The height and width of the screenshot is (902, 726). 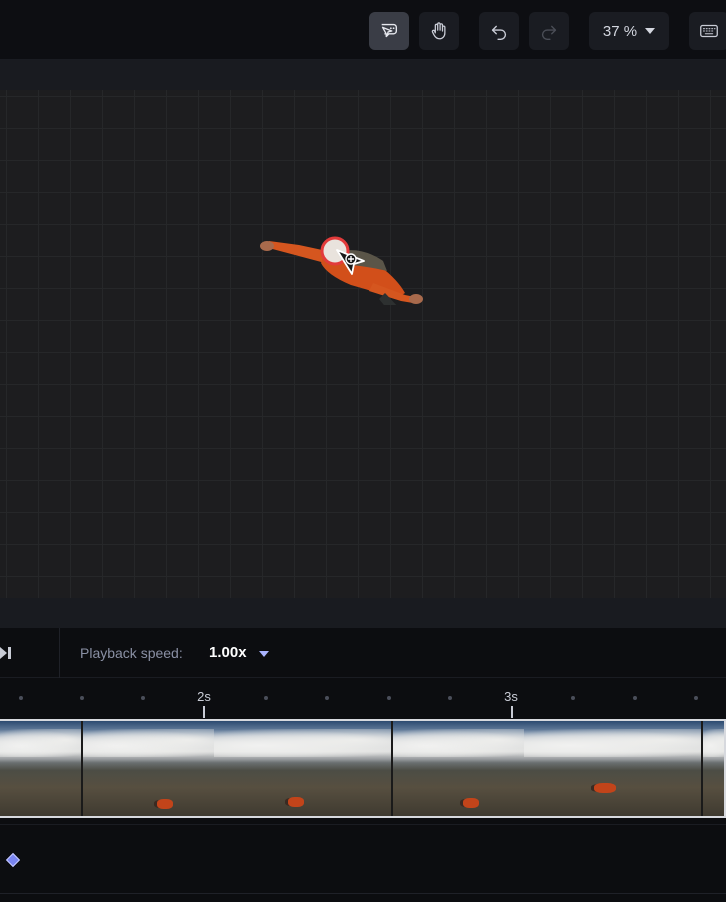 I want to click on select-tool-button, so click(x=389, y=31).